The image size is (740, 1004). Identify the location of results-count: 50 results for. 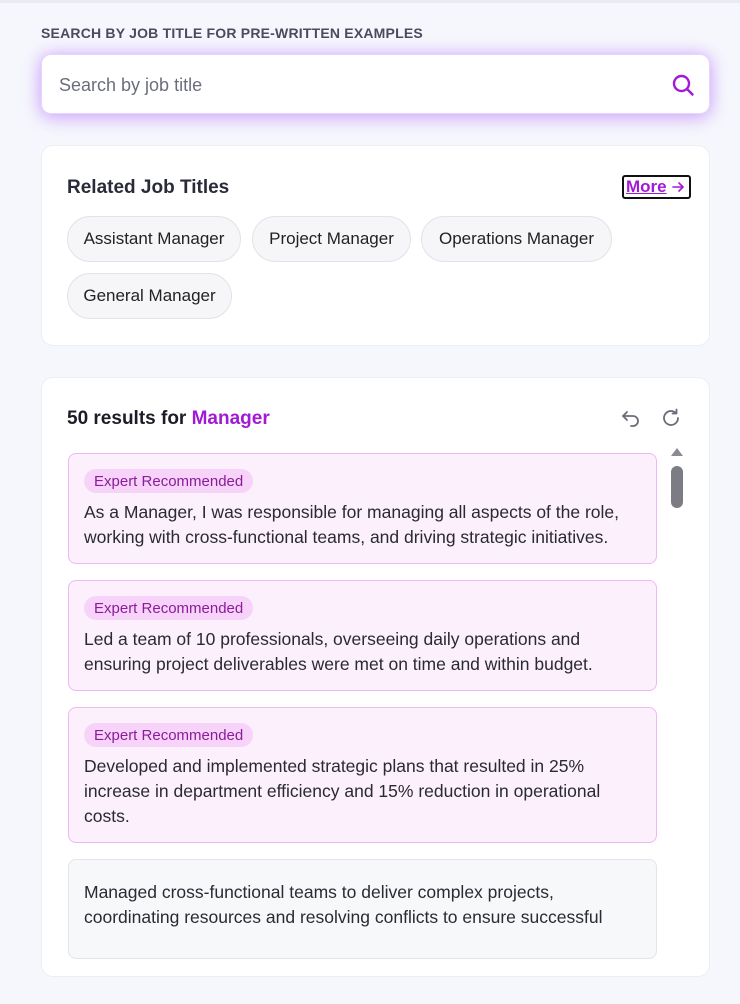
(127, 418).